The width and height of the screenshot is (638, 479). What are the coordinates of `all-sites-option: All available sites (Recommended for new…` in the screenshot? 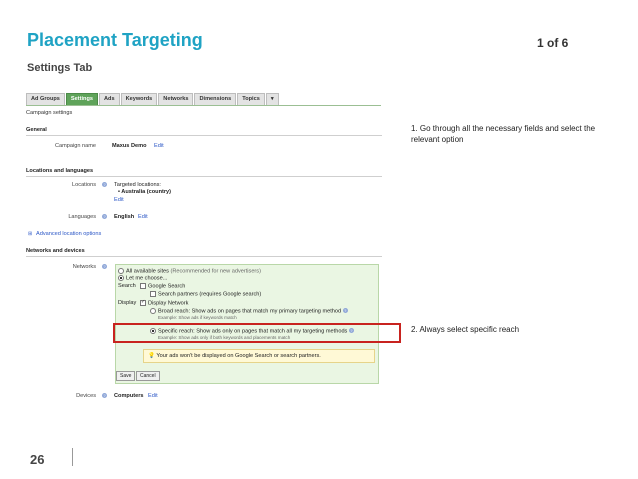 It's located at (189, 271).